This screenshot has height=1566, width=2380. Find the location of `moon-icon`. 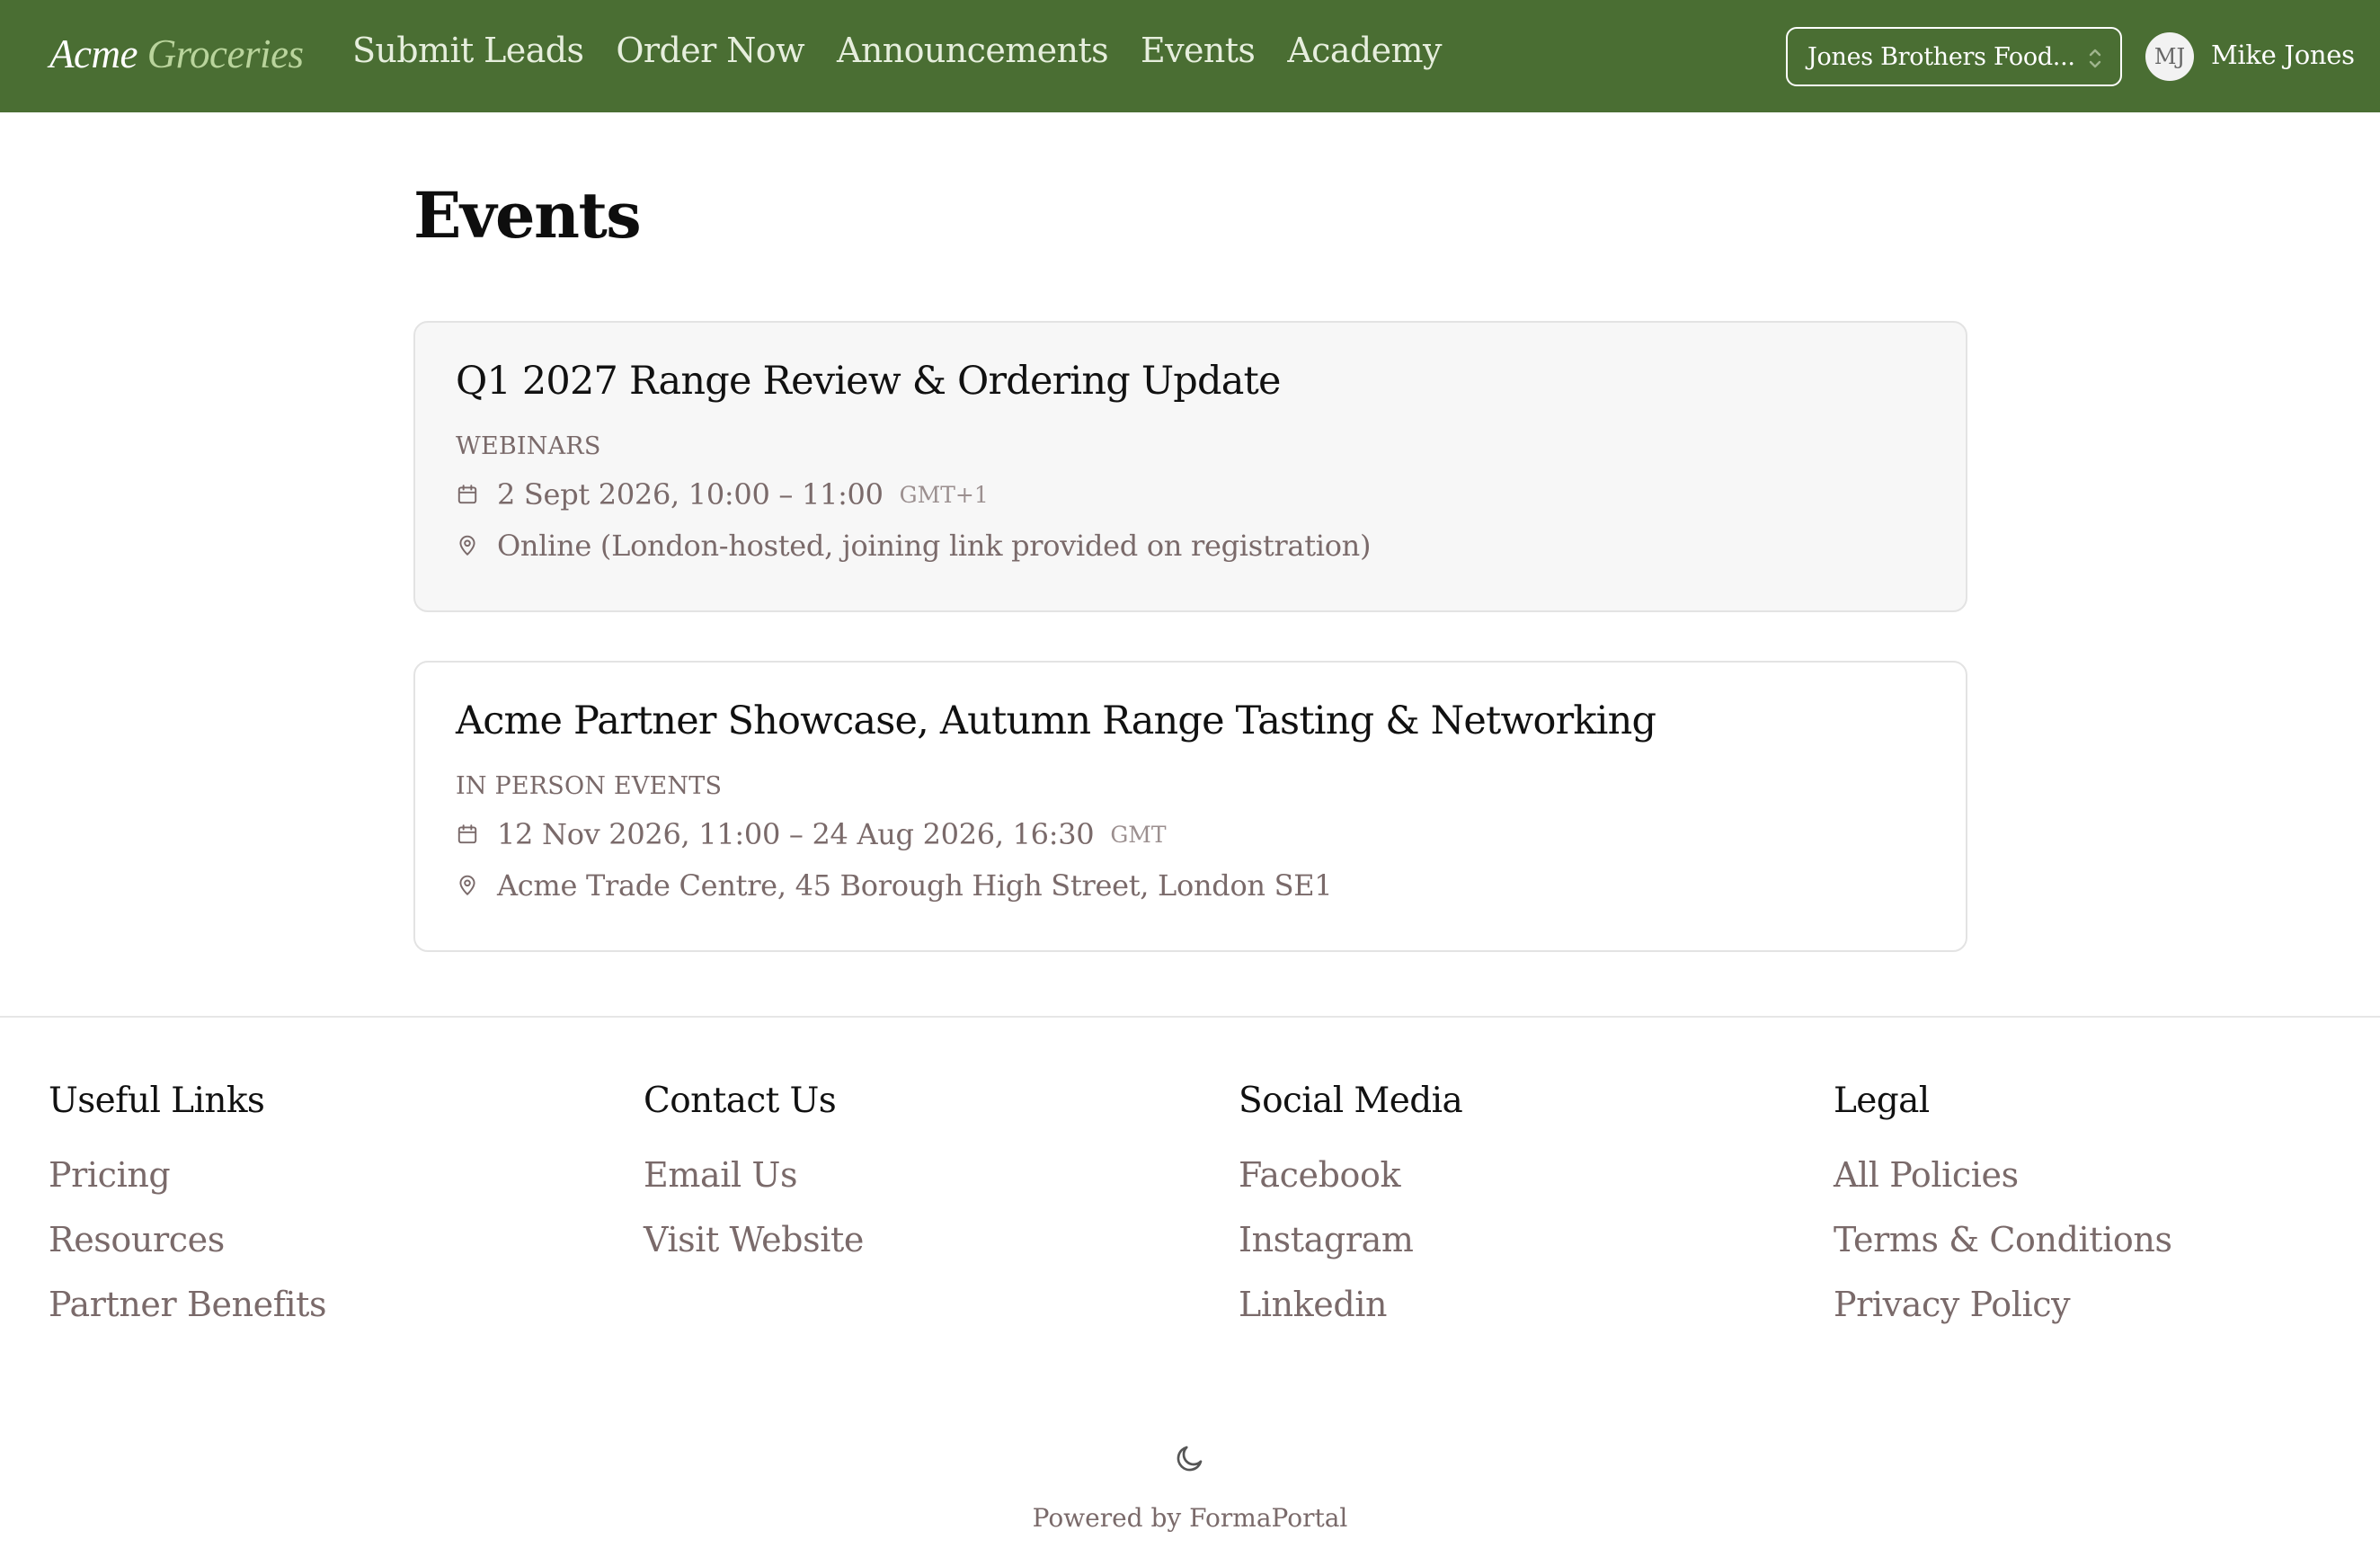

moon-icon is located at coordinates (1190, 1458).